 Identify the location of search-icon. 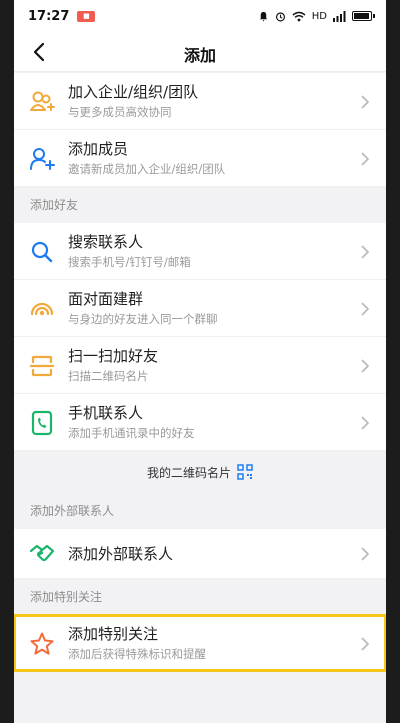
(42, 252).